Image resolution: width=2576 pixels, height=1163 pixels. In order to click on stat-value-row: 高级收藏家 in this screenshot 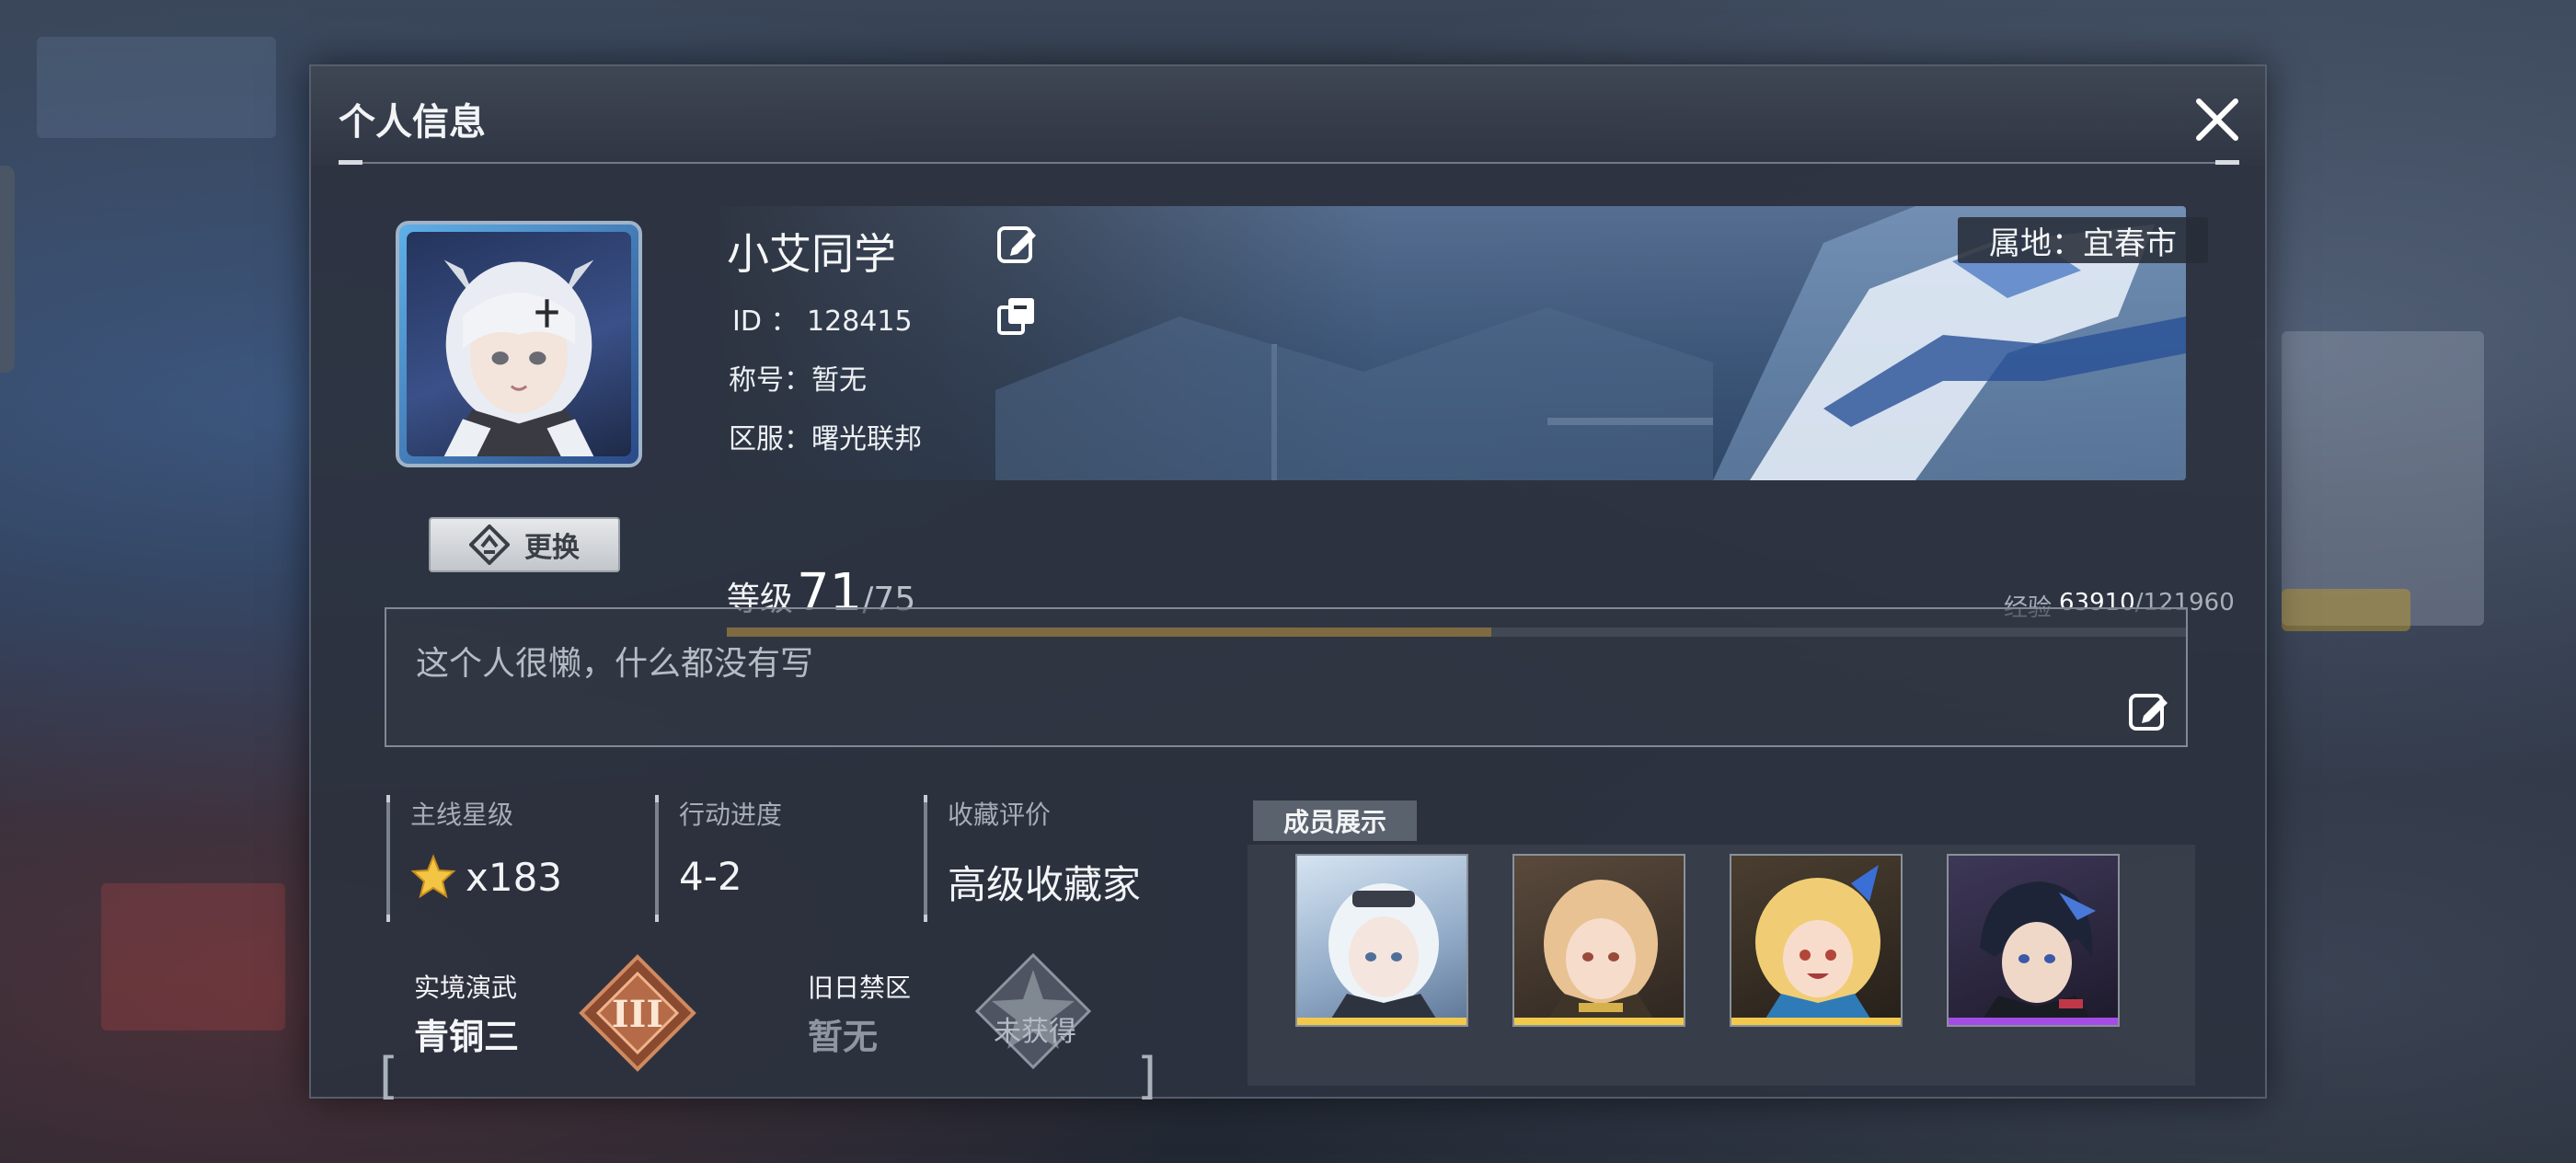, I will do `click(1044, 882)`.